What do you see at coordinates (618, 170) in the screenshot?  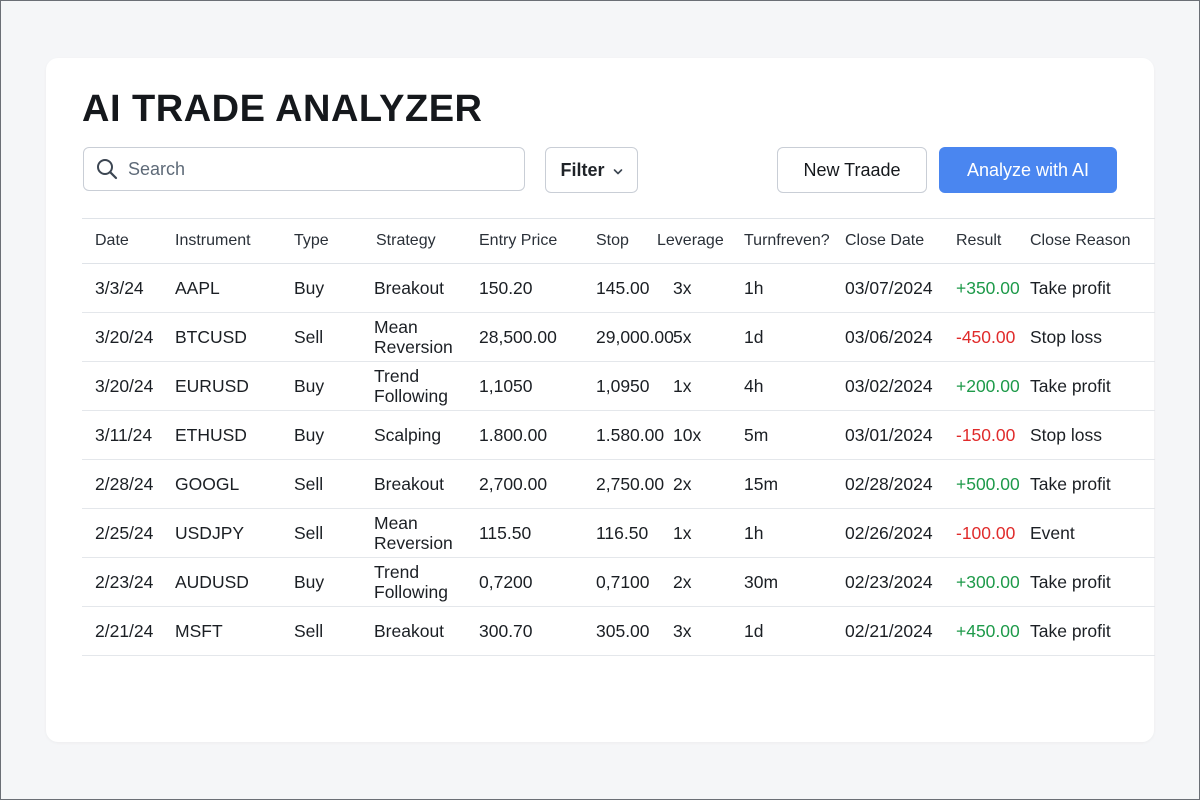 I see `chevron-down-icon` at bounding box center [618, 170].